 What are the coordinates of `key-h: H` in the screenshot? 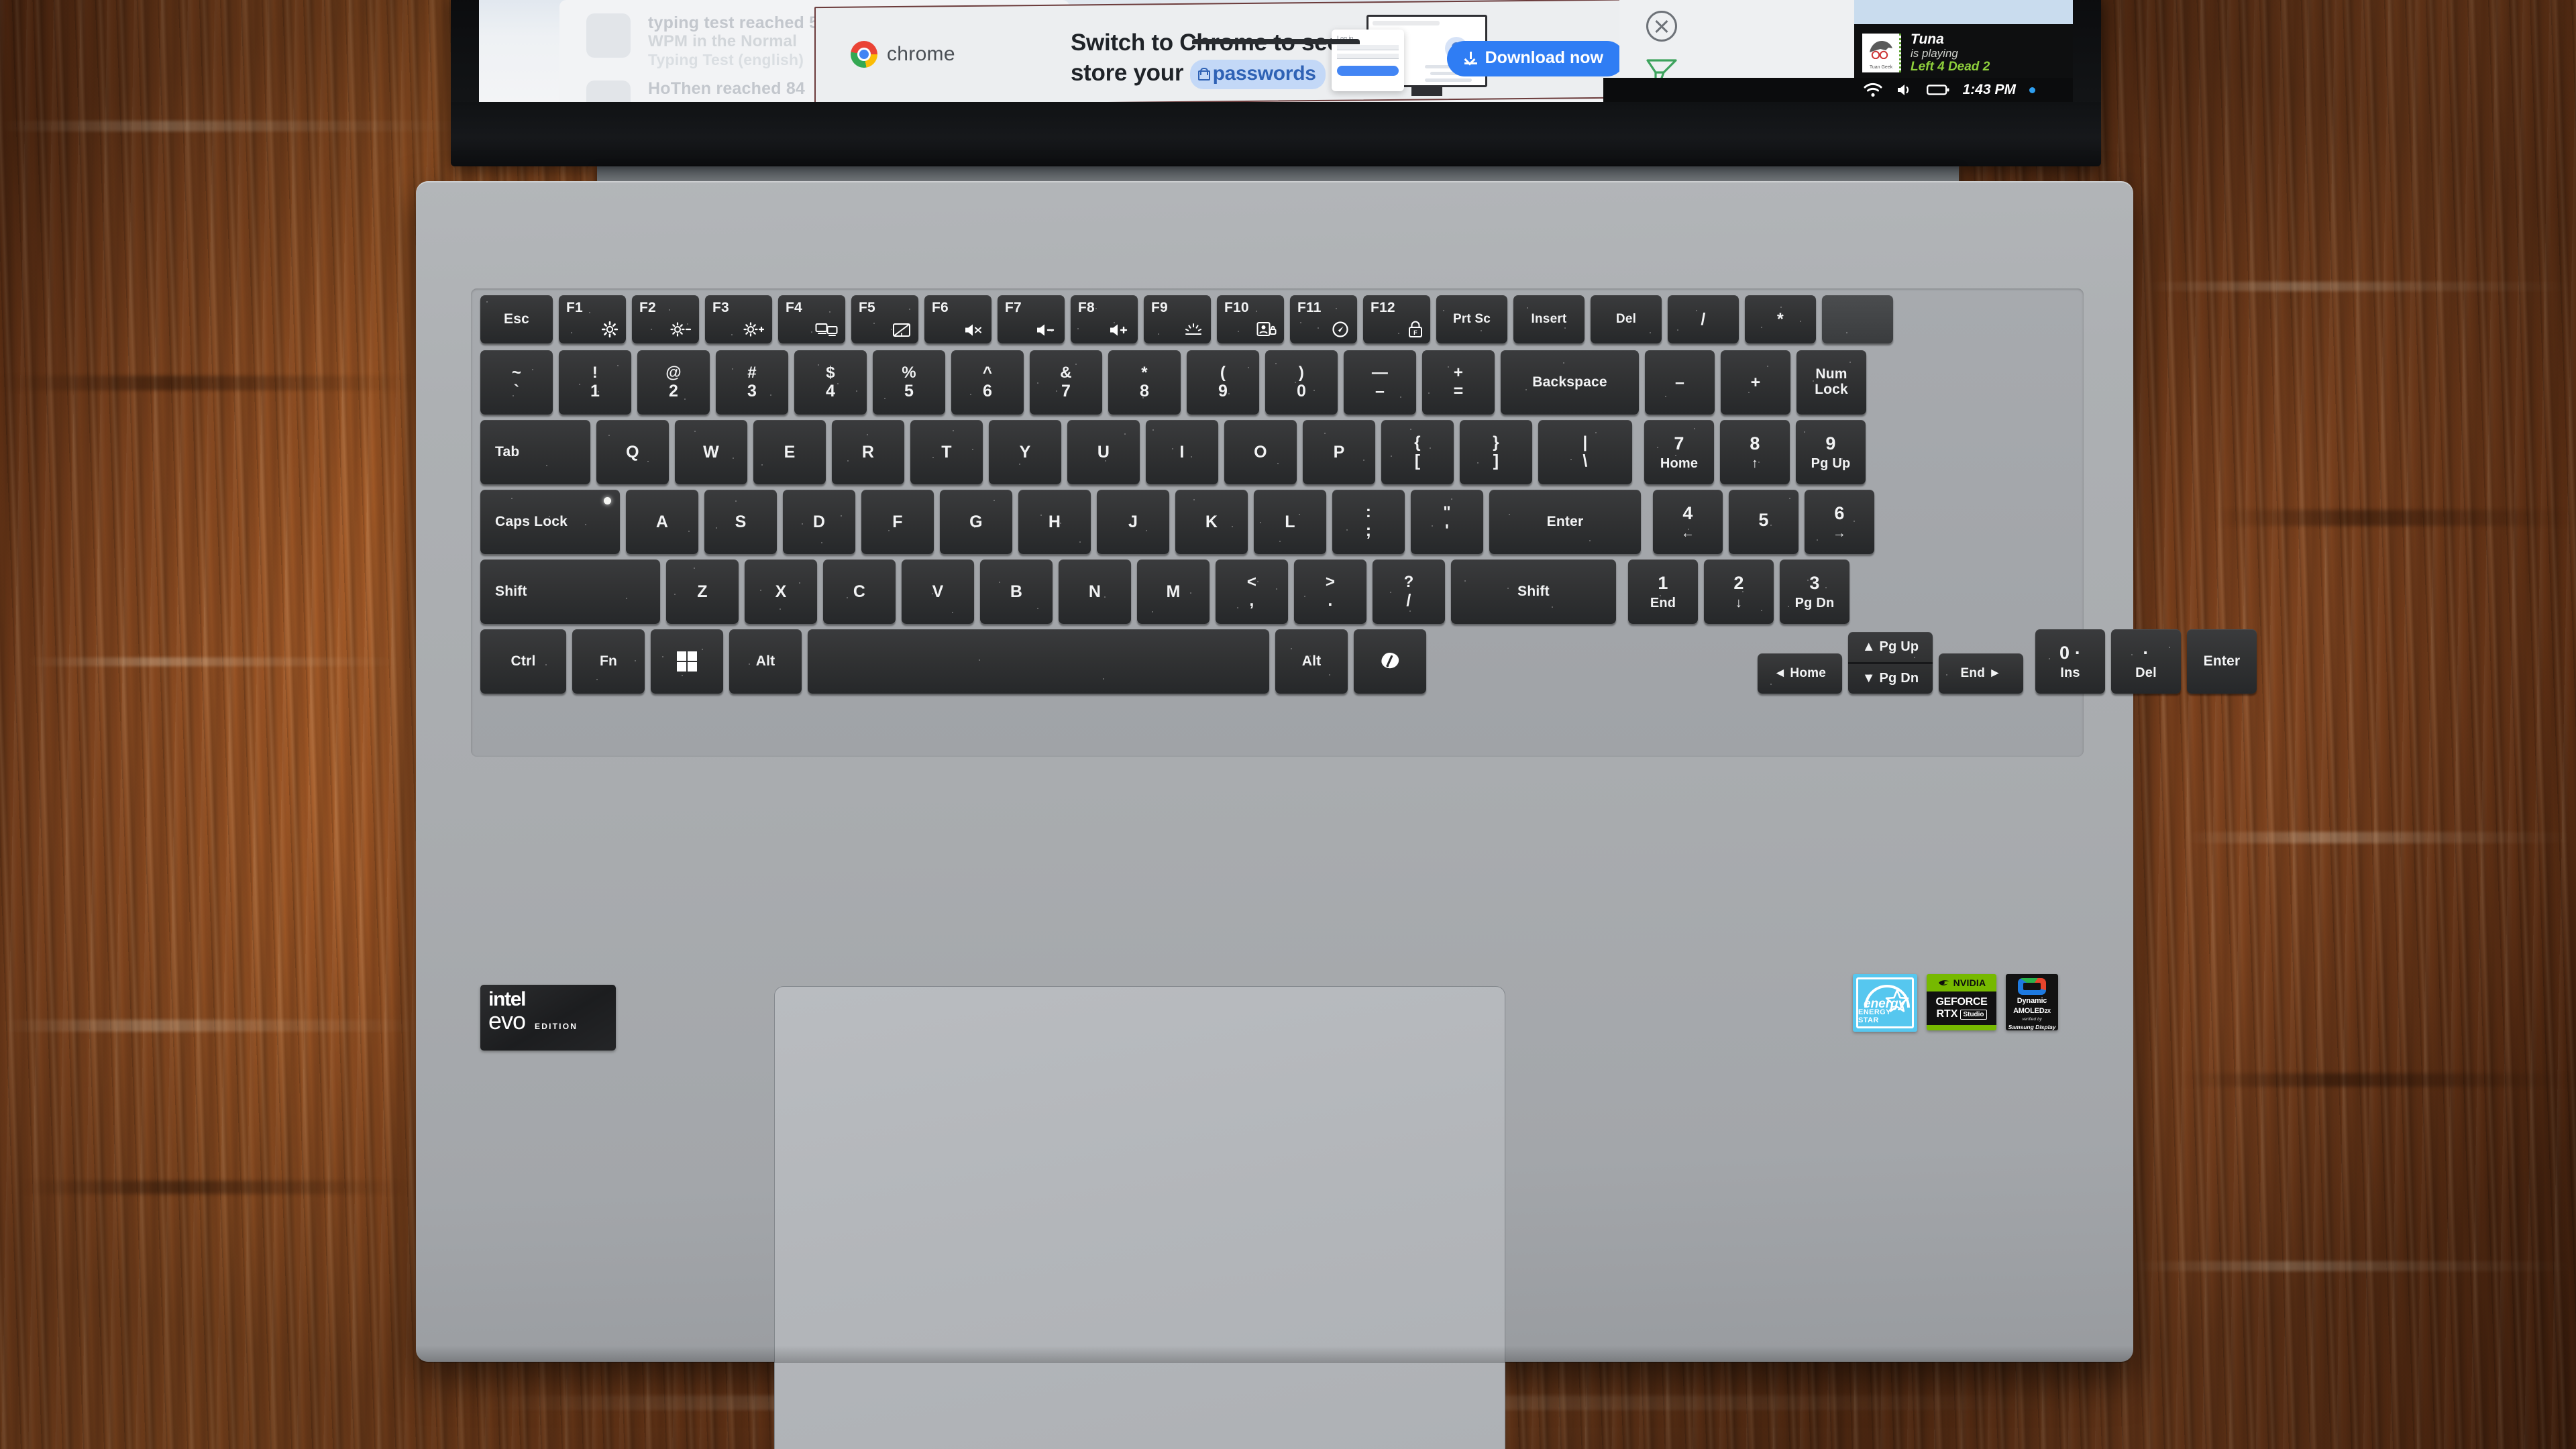 It's located at (1054, 522).